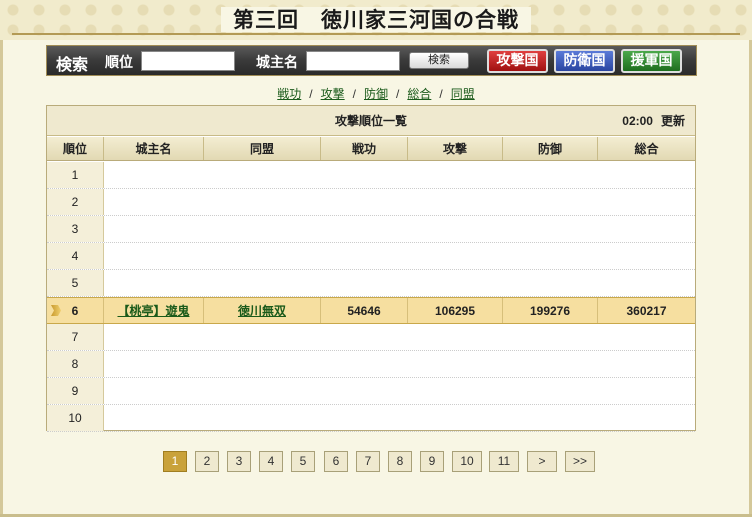  I want to click on row-rank-text: 6, so click(75, 311).